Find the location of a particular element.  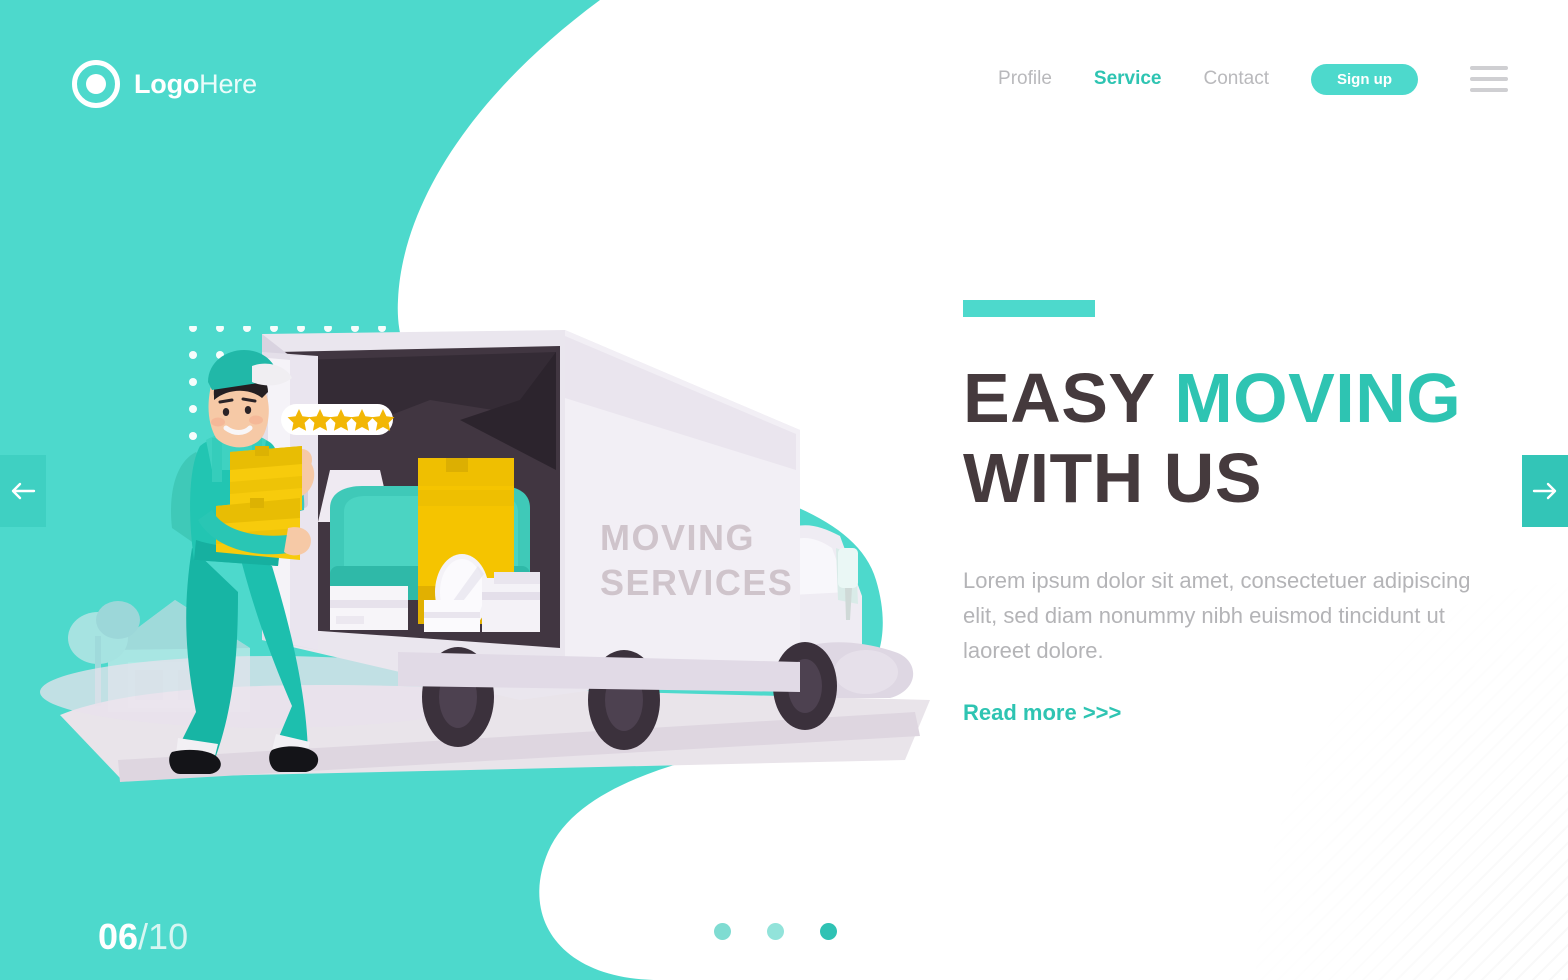

sign-up-button: Sign up is located at coordinates (1364, 79).